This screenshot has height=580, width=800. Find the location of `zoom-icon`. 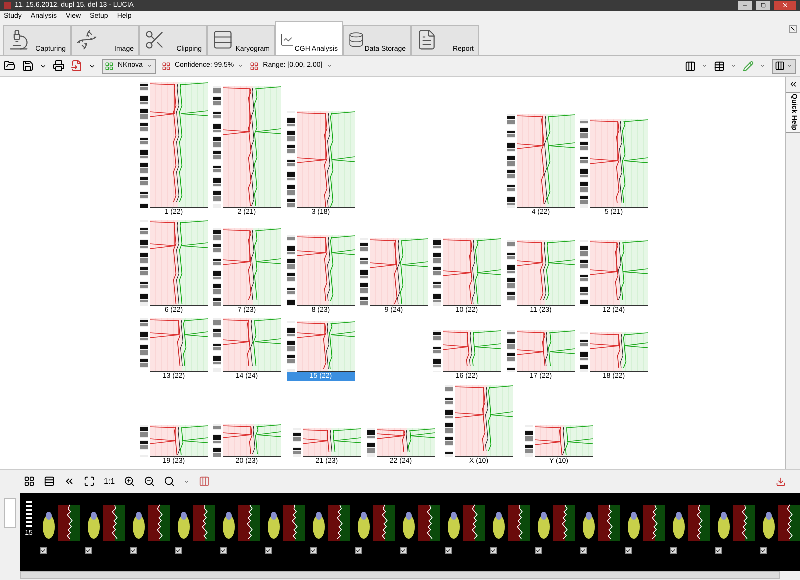

zoom-icon is located at coordinates (170, 481).